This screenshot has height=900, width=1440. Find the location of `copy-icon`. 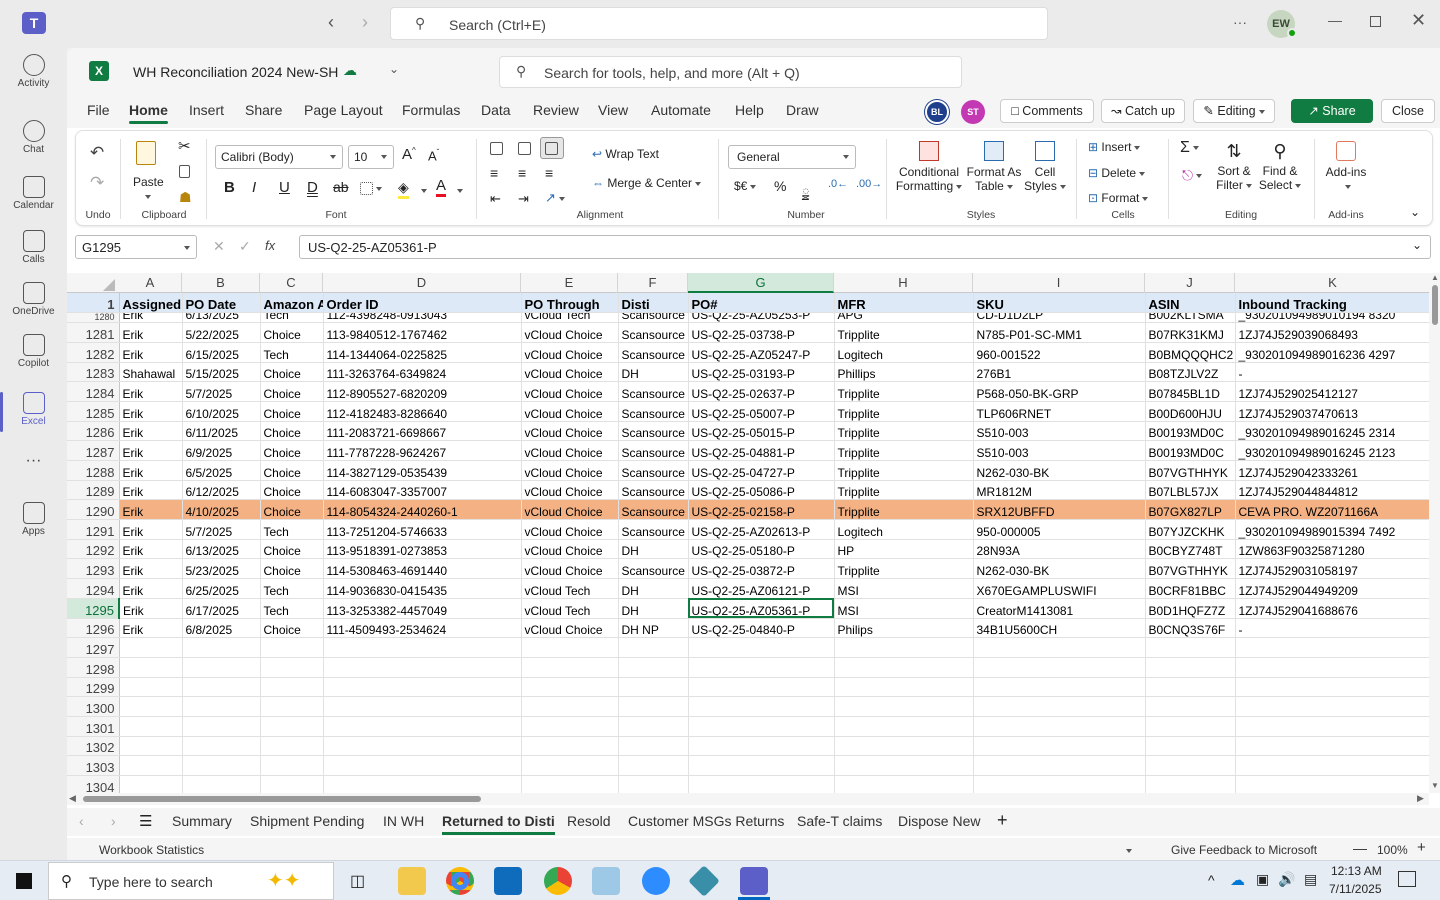

copy-icon is located at coordinates (184, 171).